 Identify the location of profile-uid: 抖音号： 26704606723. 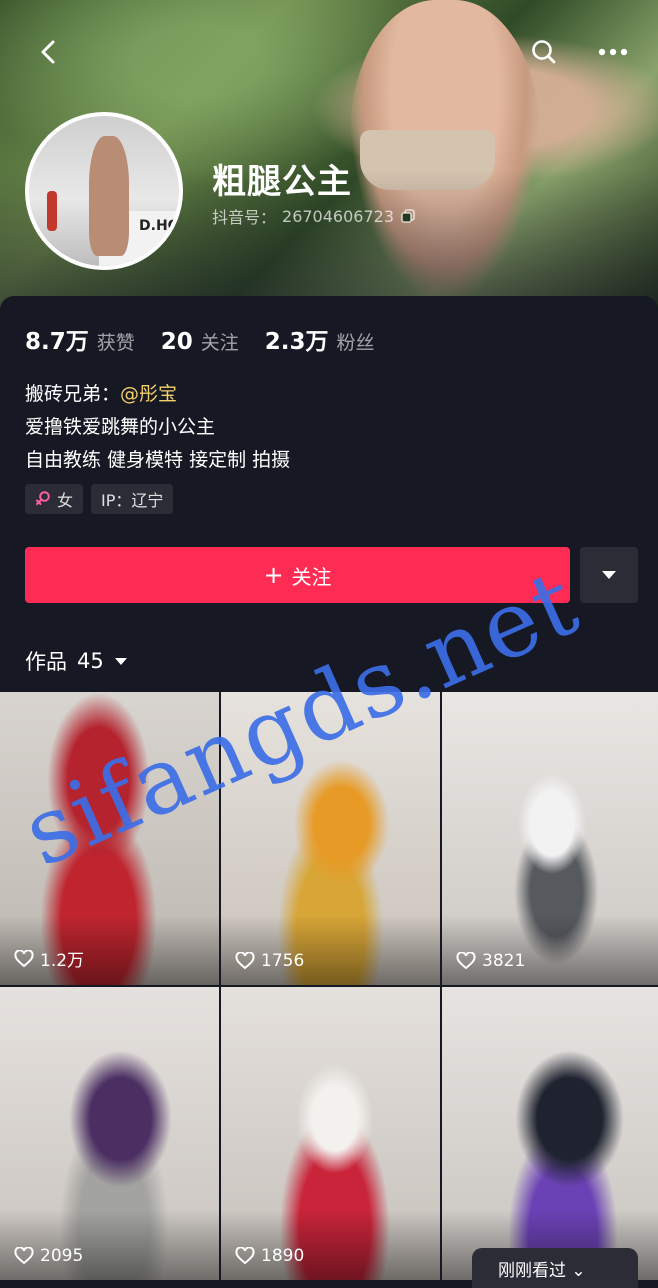
(314, 216).